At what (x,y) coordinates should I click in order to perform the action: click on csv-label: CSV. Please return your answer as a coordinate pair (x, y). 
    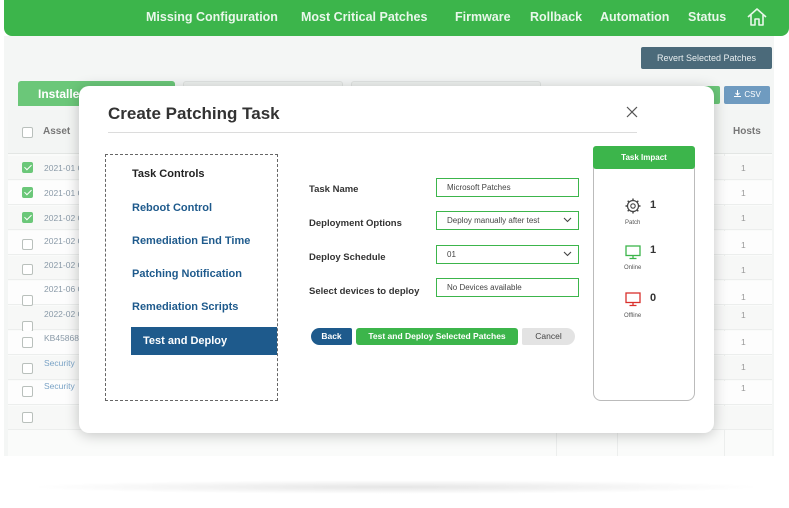
    Looking at the image, I should click on (752, 94).